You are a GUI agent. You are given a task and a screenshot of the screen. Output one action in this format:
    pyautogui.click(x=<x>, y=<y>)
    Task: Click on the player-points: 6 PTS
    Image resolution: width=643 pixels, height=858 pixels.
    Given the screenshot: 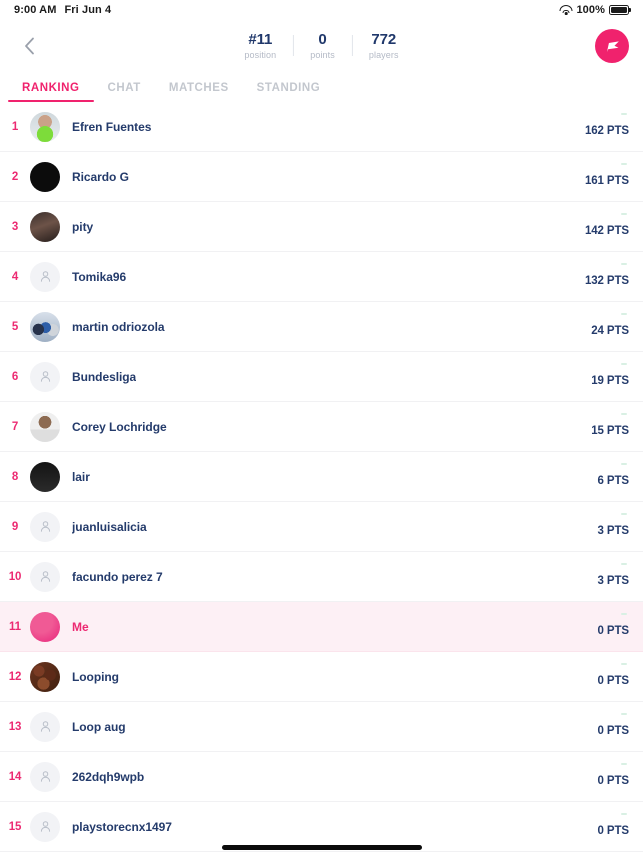 What is the action you would take?
    pyautogui.click(x=613, y=480)
    